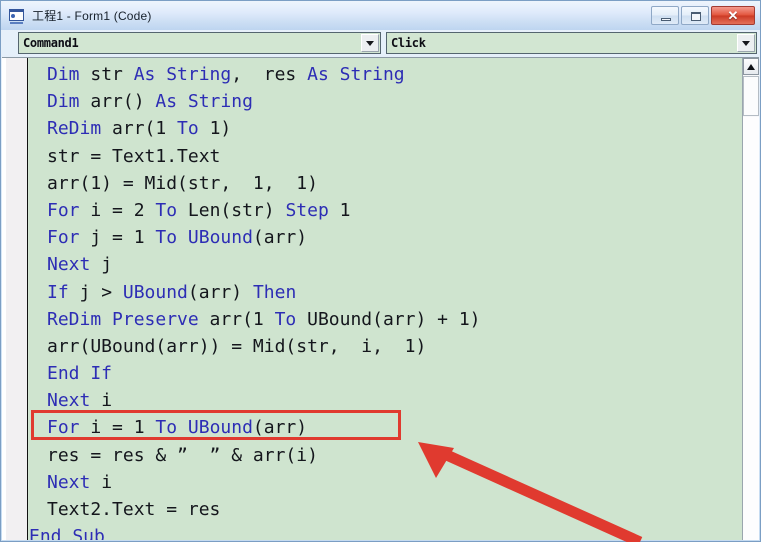  What do you see at coordinates (408, 43) in the screenshot?
I see `procedure-combo-value: Click` at bounding box center [408, 43].